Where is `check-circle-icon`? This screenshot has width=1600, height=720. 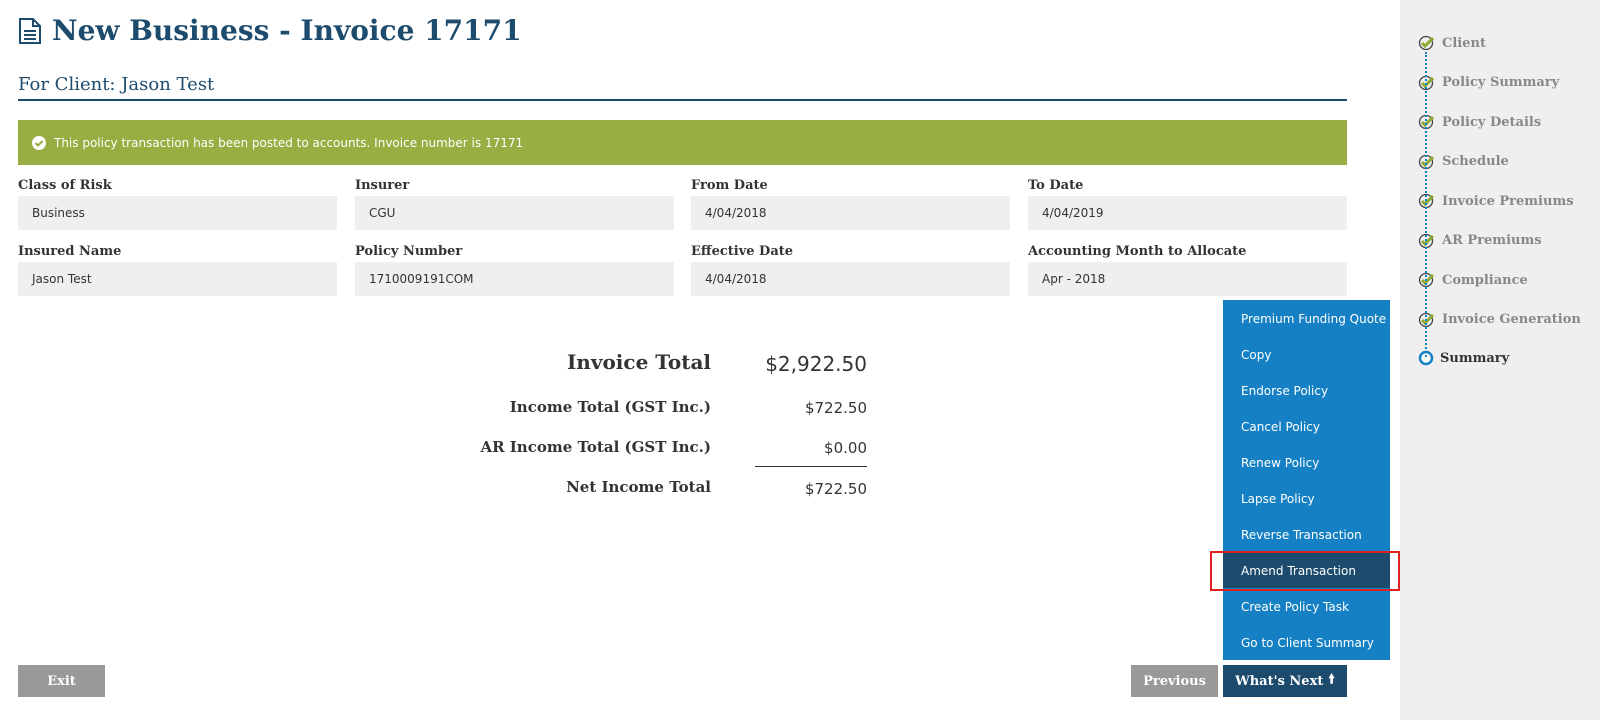
check-circle-icon is located at coordinates (39, 142).